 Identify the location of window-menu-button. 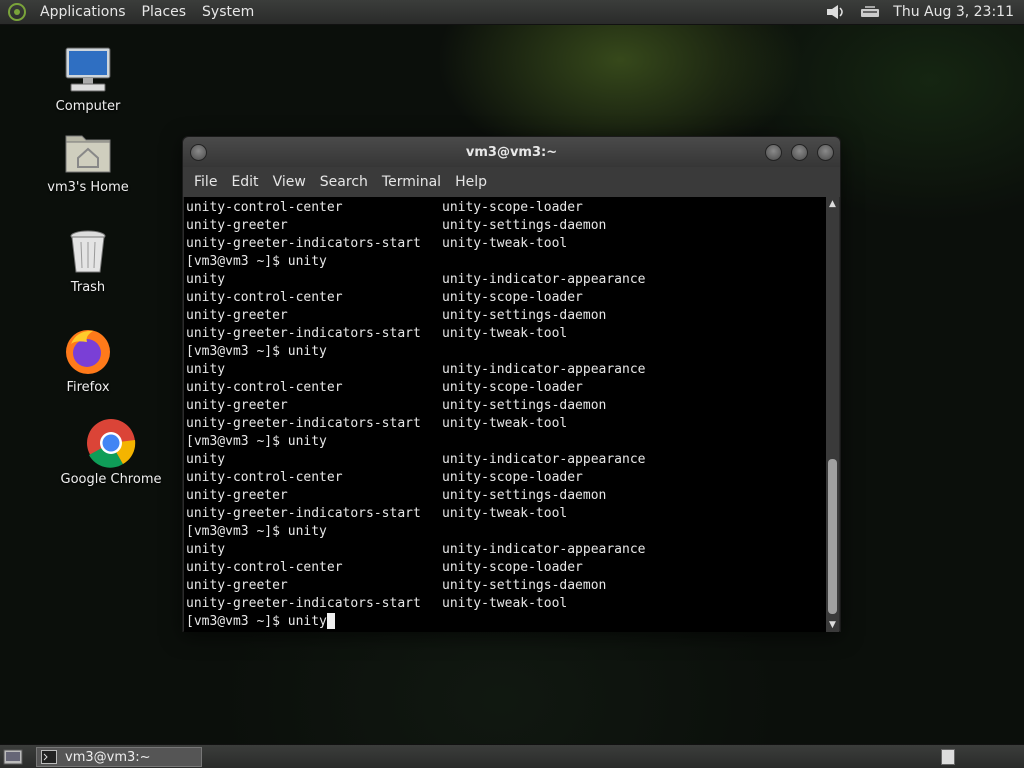
(198, 152).